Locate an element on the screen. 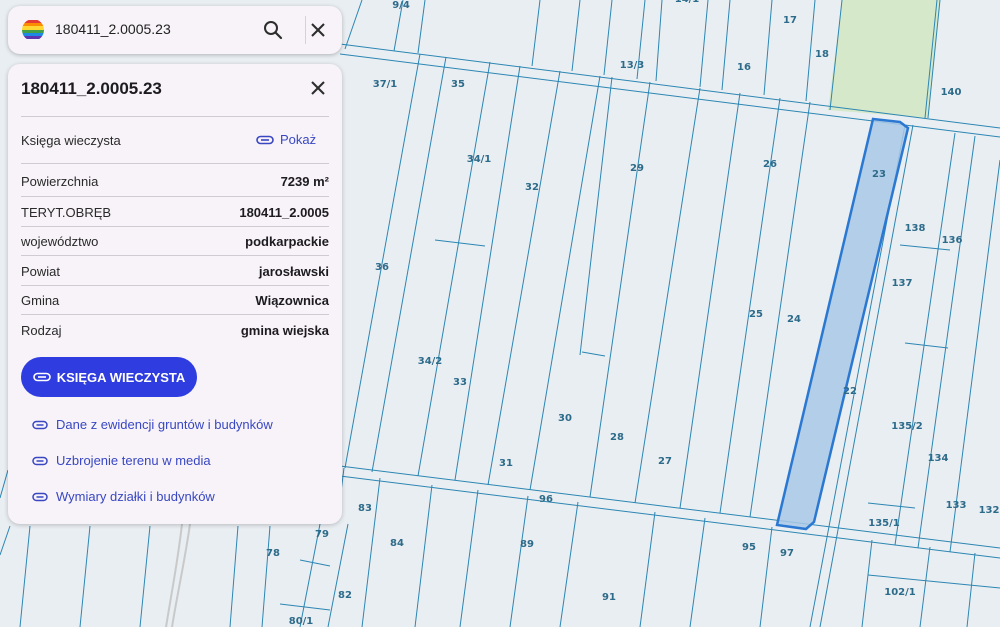  parcel-label: 22 is located at coordinates (850, 391).